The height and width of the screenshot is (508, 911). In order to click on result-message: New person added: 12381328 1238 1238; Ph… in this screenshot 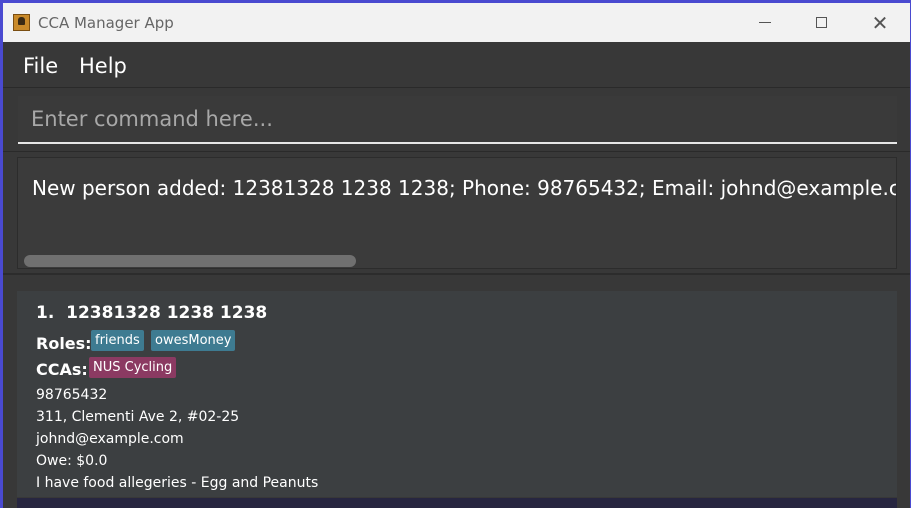, I will do `click(464, 188)`.